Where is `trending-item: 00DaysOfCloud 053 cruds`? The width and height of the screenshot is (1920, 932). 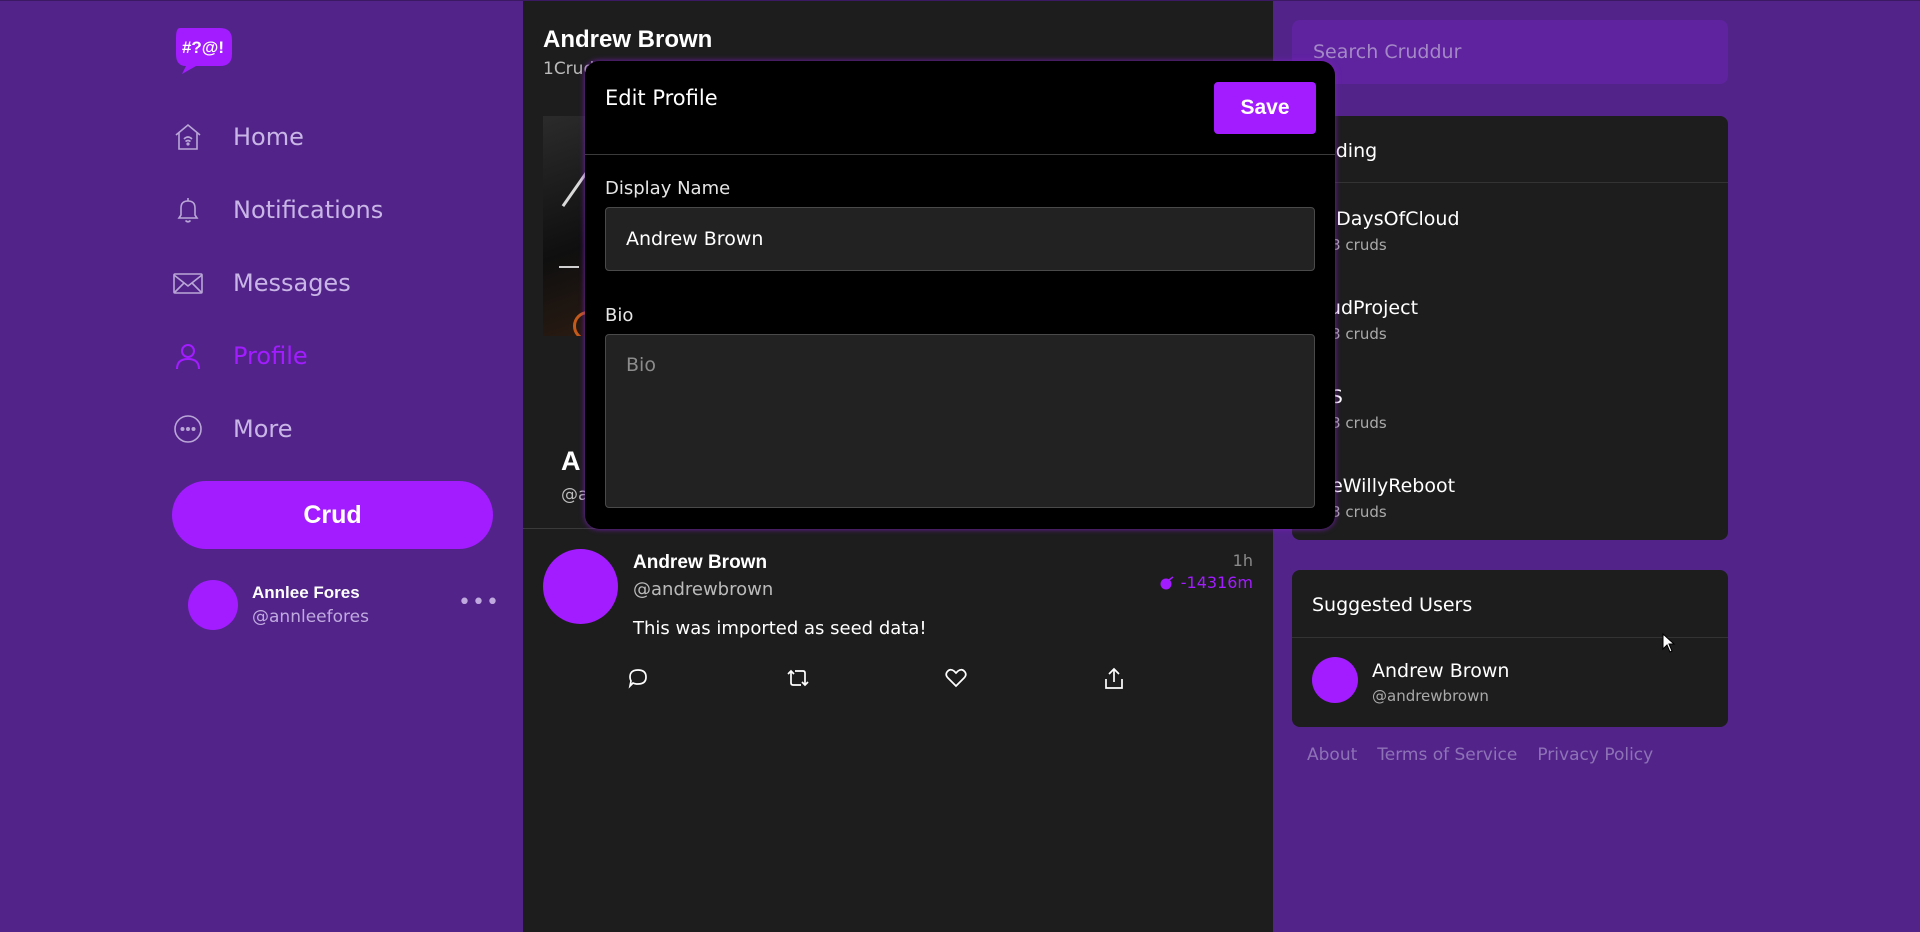
trending-item: 00DaysOfCloud 053 cruds is located at coordinates (1512, 238).